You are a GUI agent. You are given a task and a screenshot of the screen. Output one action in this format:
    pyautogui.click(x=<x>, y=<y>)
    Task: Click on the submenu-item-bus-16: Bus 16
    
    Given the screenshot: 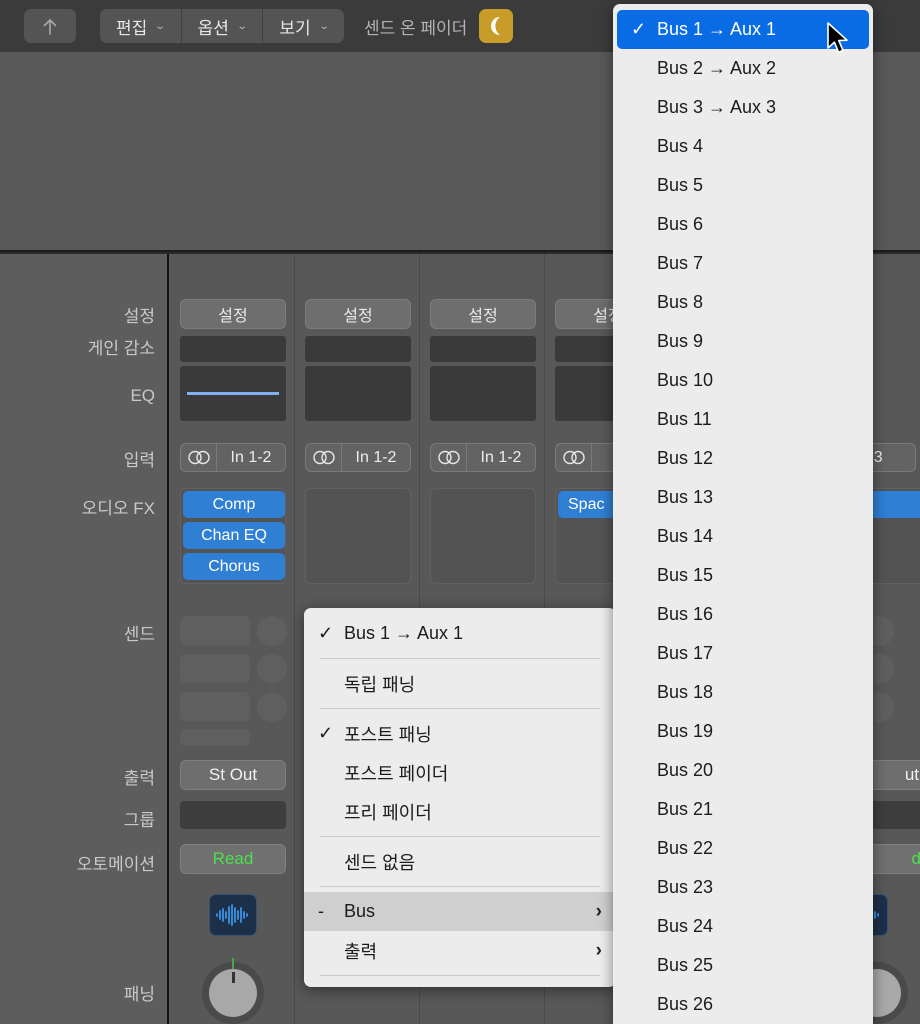 What is the action you would take?
    pyautogui.click(x=743, y=614)
    